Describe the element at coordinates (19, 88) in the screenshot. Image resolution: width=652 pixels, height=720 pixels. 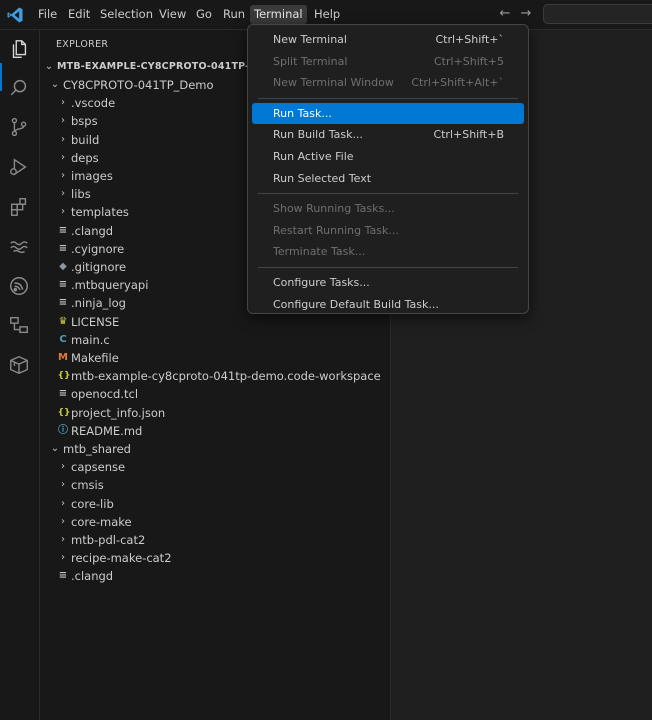
I see `search-icon` at that location.